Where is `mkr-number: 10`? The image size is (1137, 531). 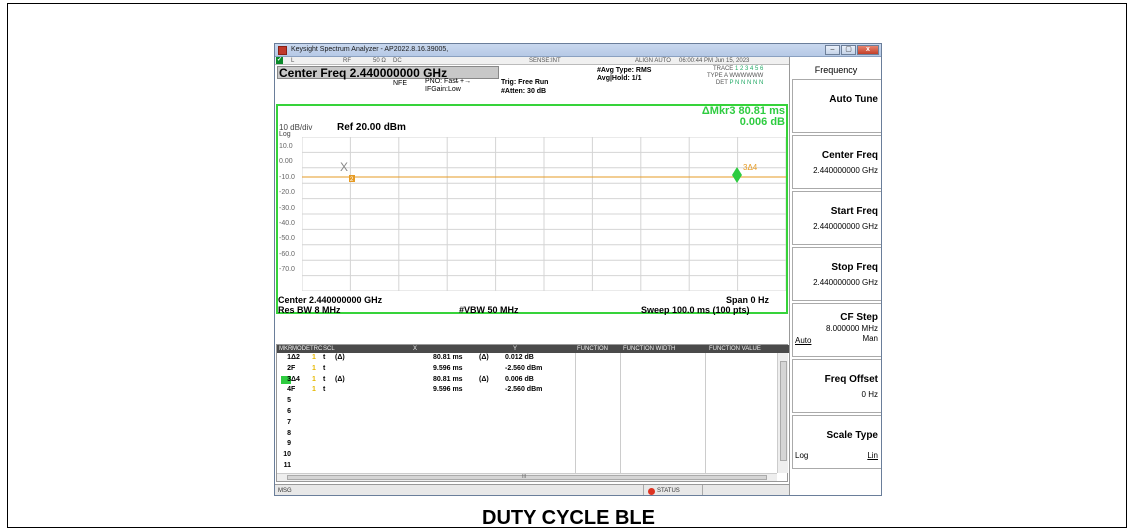 mkr-number: 10 is located at coordinates (287, 455).